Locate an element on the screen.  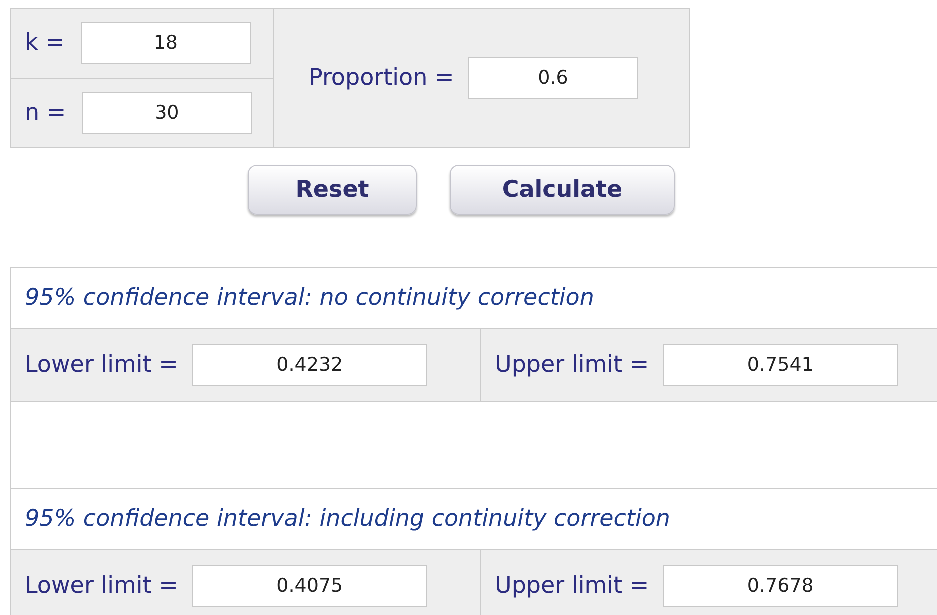
input-field: 0.6 is located at coordinates (553, 78).